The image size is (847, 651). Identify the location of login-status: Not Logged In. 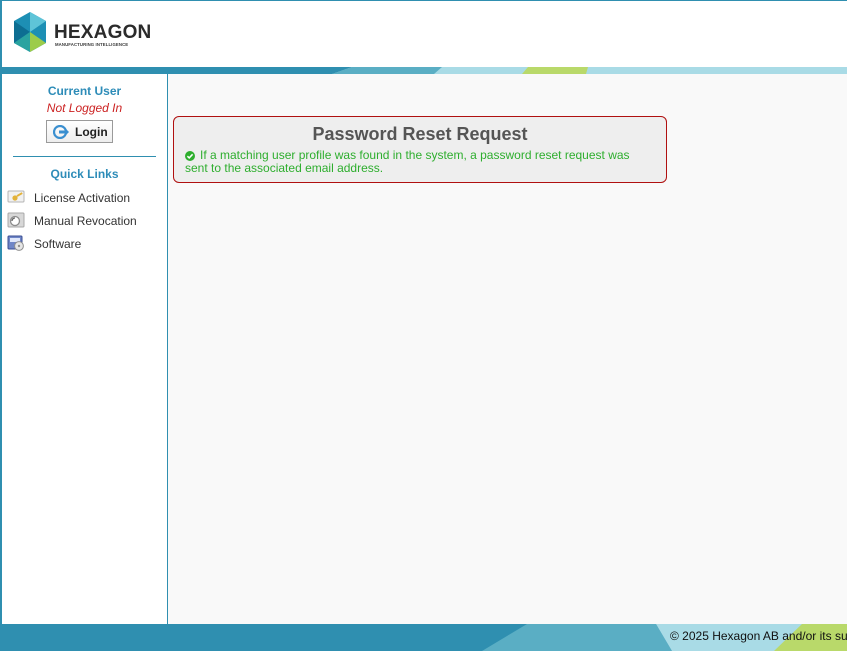
(84, 108).